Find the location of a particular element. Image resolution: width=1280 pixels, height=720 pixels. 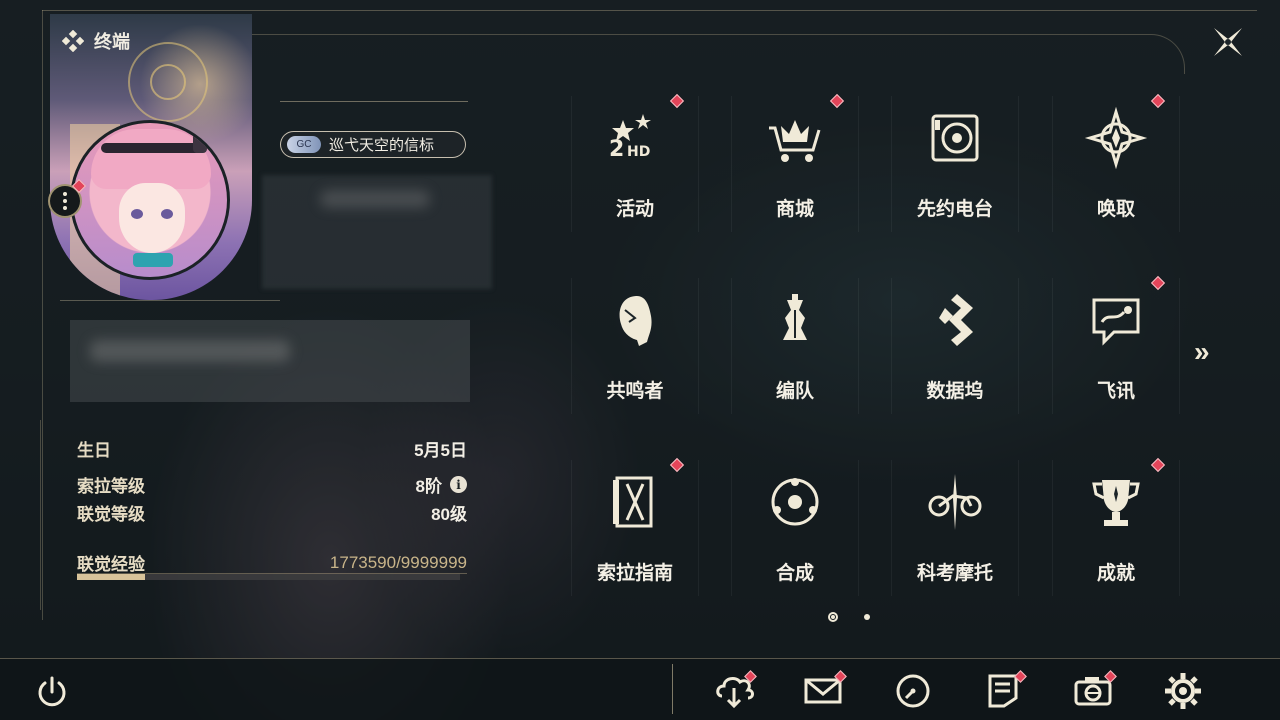

stat-union-exp: 联觉经验 1773590/9999999 is located at coordinates (272, 562).